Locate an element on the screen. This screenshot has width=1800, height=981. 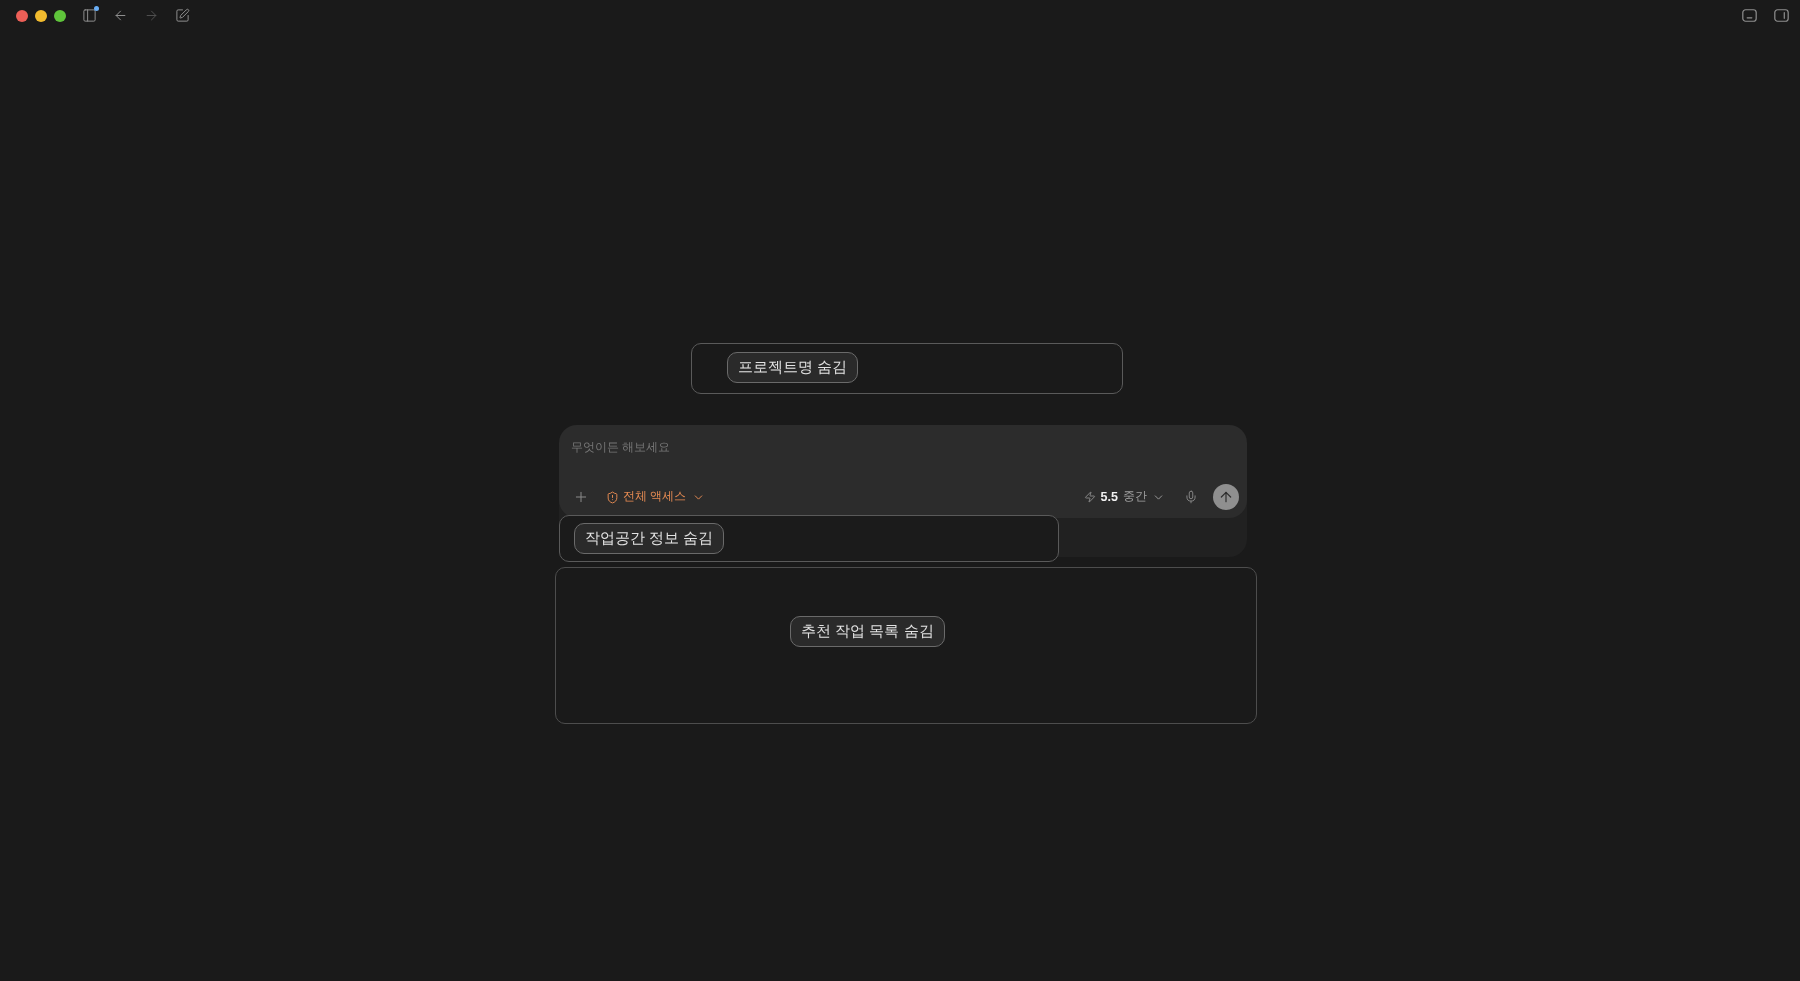
model-dropdown: 5.5 중간 is located at coordinates (1124, 497).